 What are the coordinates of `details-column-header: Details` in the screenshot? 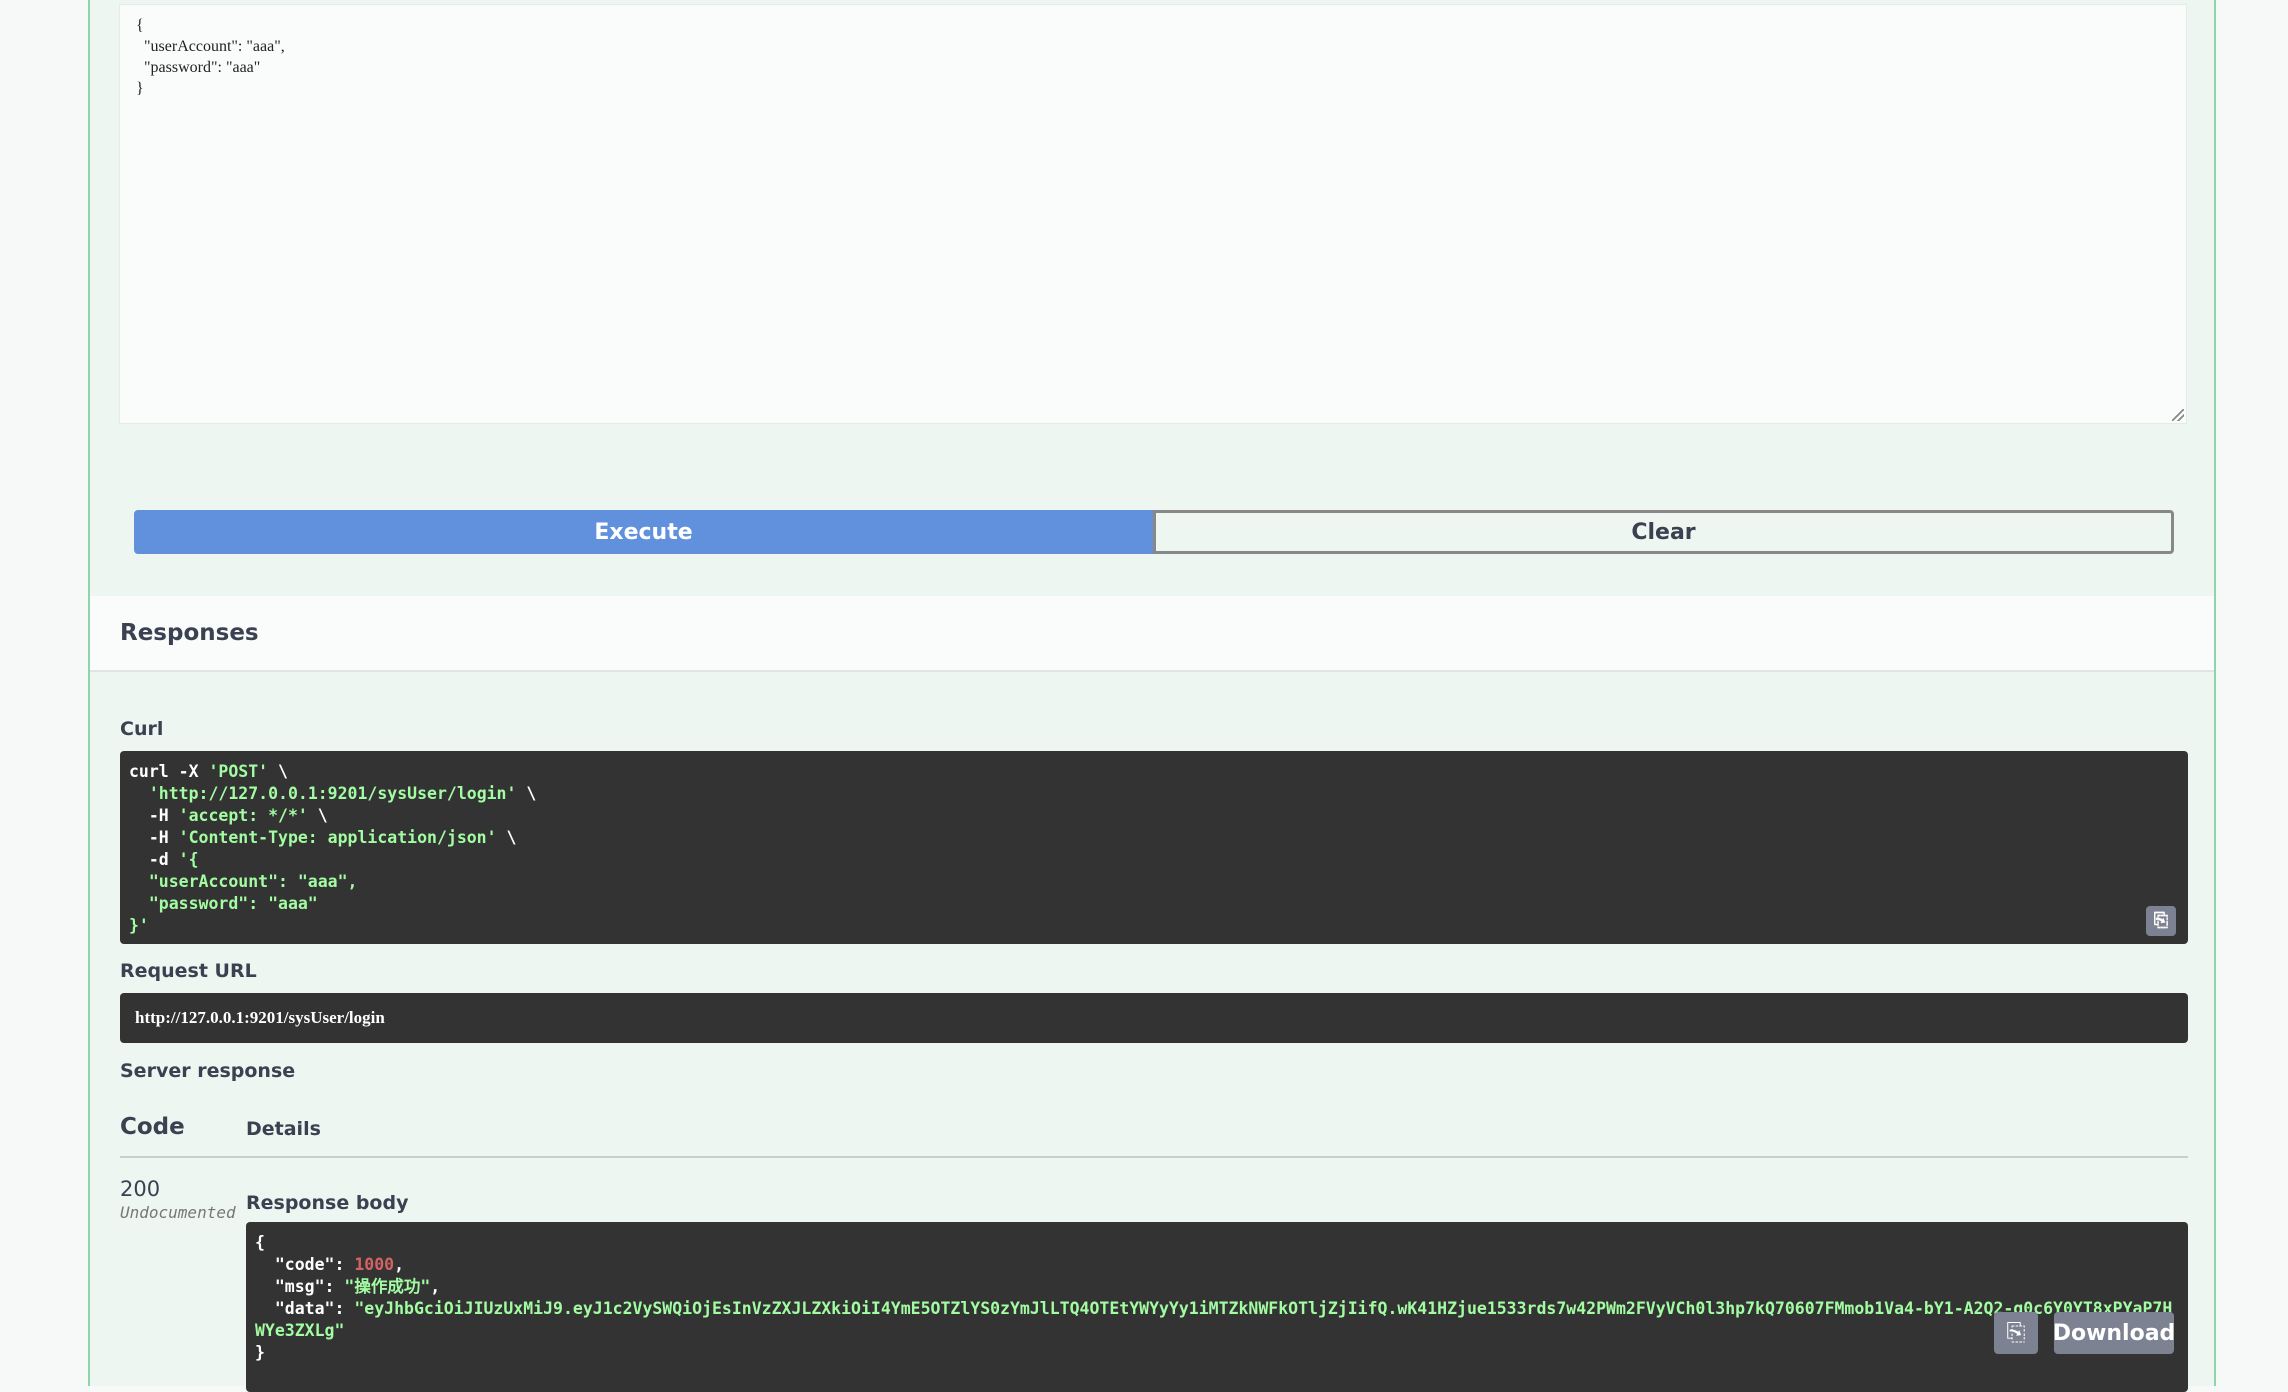 It's located at (283, 1129).